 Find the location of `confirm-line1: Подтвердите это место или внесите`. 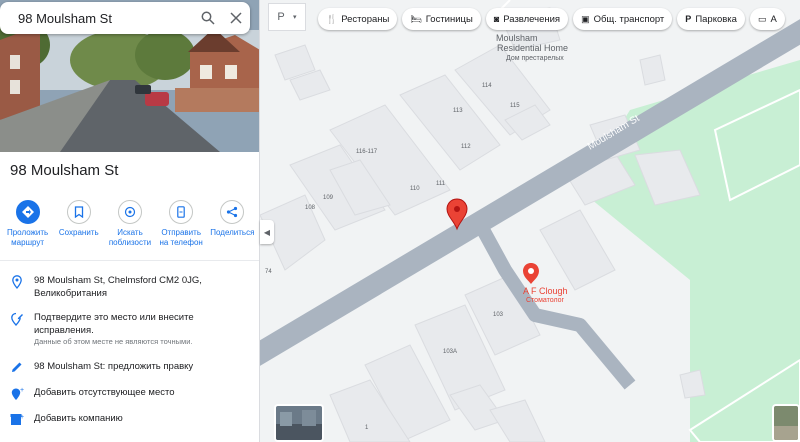

confirm-line1: Подтвердите это место или внесите is located at coordinates (114, 317).